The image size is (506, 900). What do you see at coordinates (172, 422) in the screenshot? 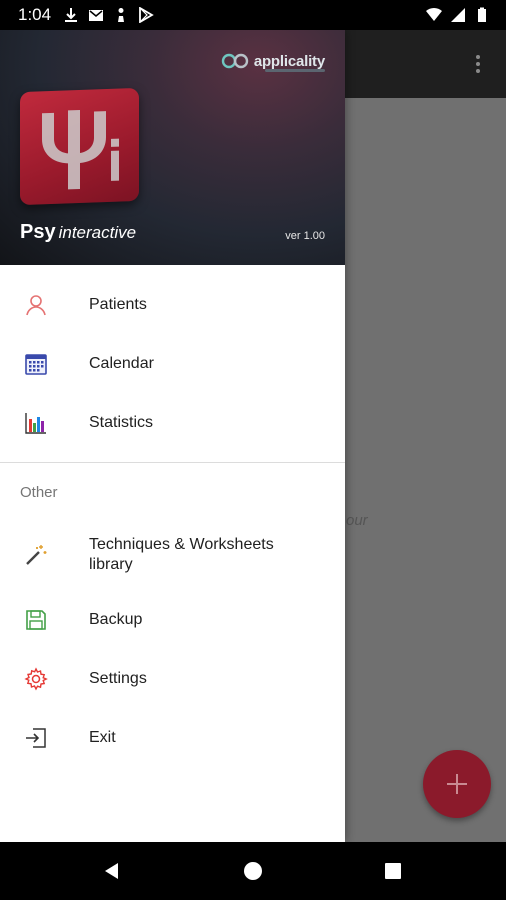
I see `menu-item-statistics: Statistics` at bounding box center [172, 422].